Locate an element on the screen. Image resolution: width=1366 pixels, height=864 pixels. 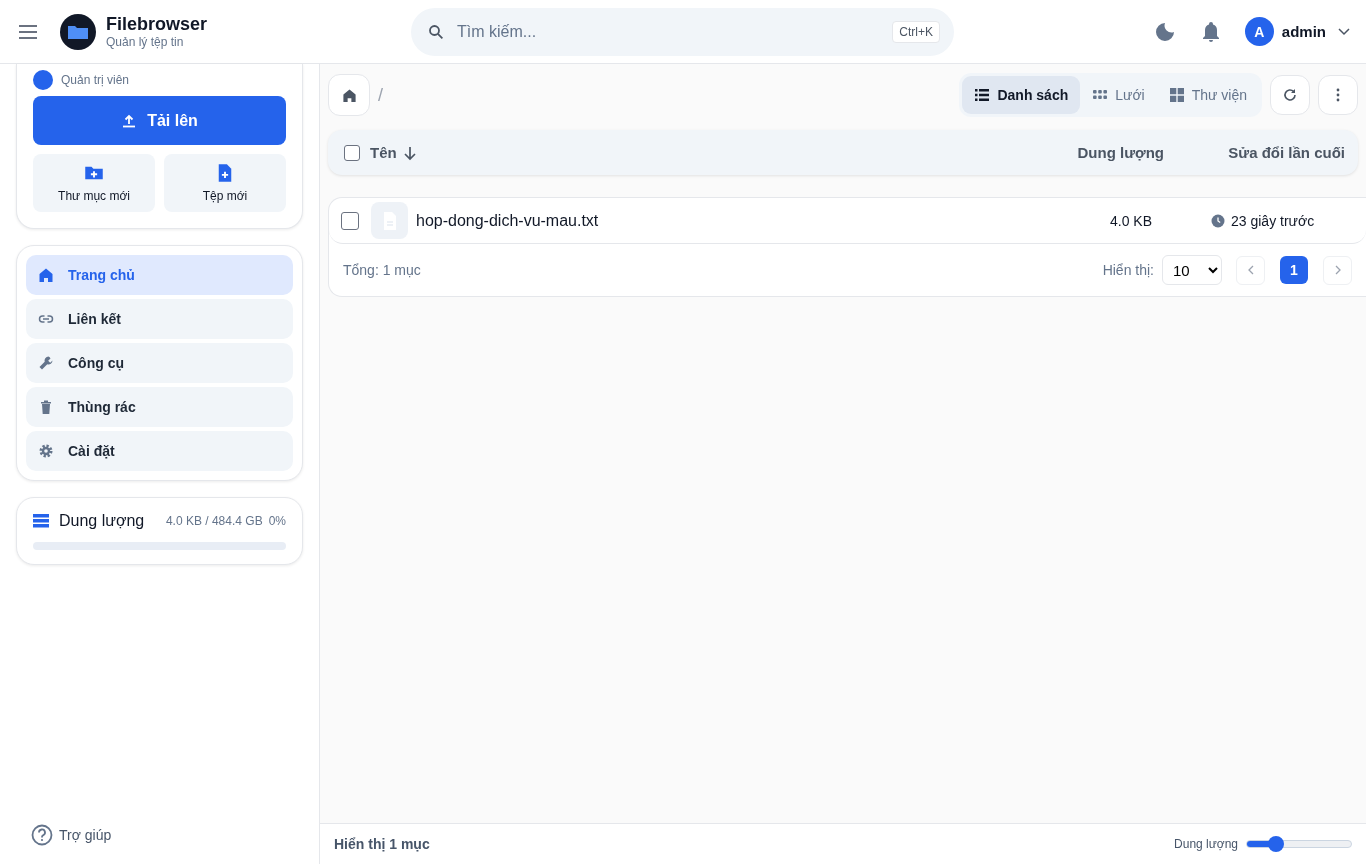
column-header: Tên is located at coordinates (687, 152).